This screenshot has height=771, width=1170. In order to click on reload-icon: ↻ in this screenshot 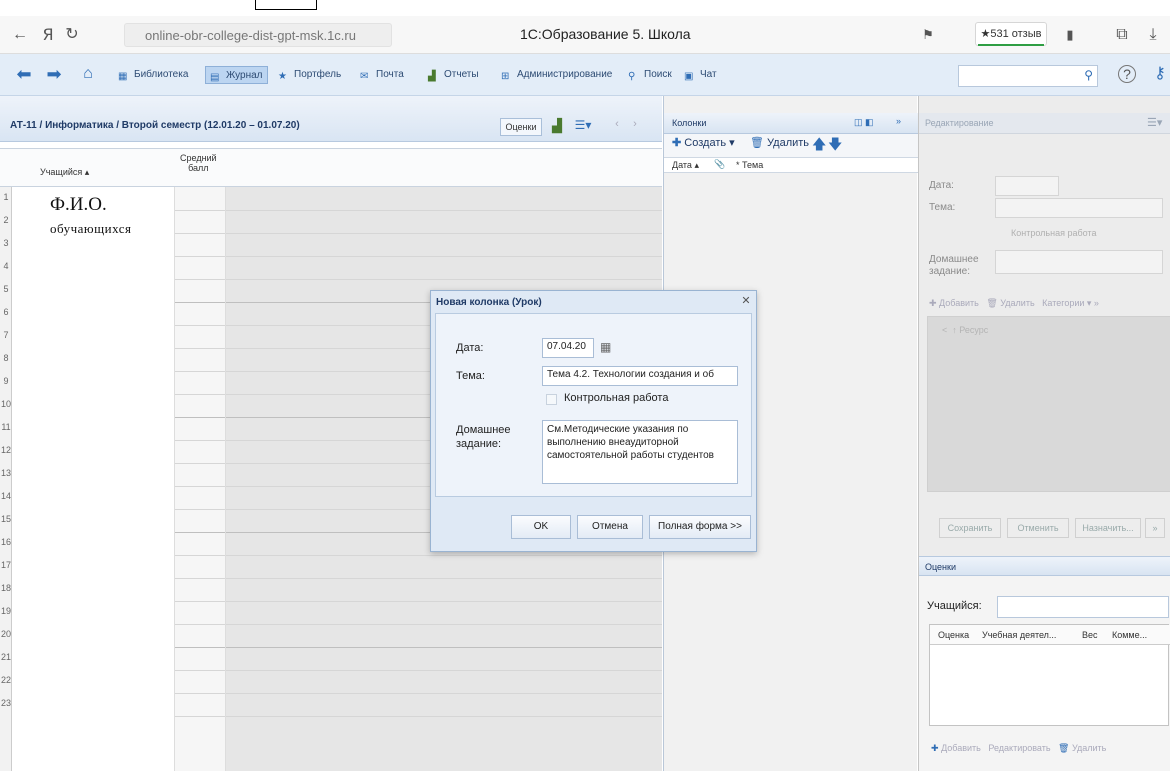, I will do `click(72, 35)`.